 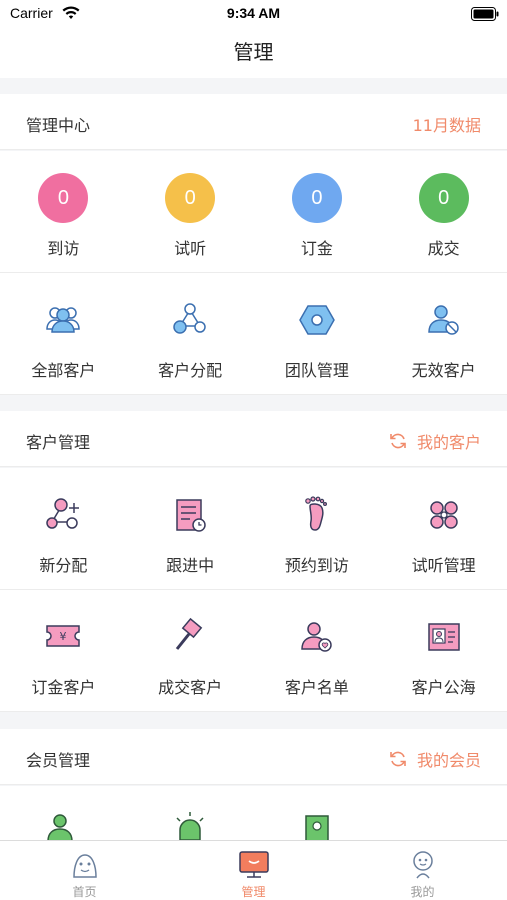 I want to click on customer-list-button: 客户名单, so click(x=317, y=650).